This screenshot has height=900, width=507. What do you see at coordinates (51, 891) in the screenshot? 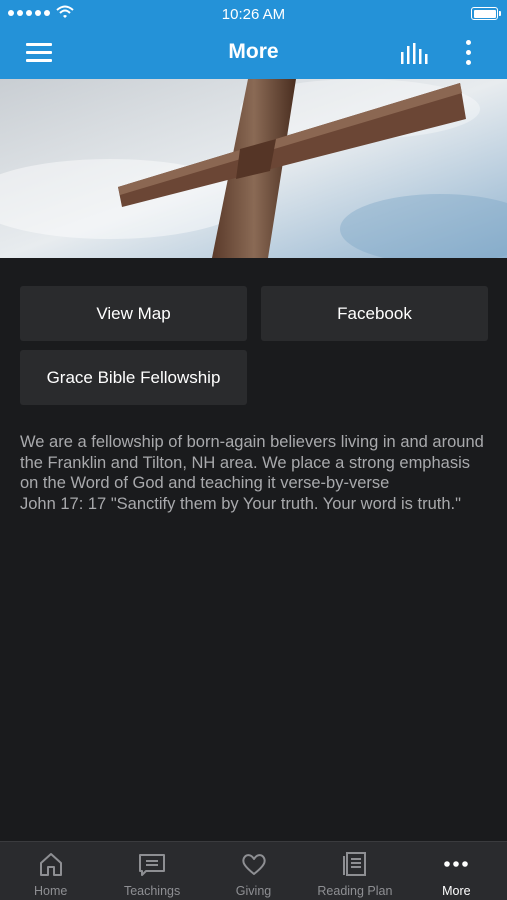
I see `tab-label: Home` at bounding box center [51, 891].